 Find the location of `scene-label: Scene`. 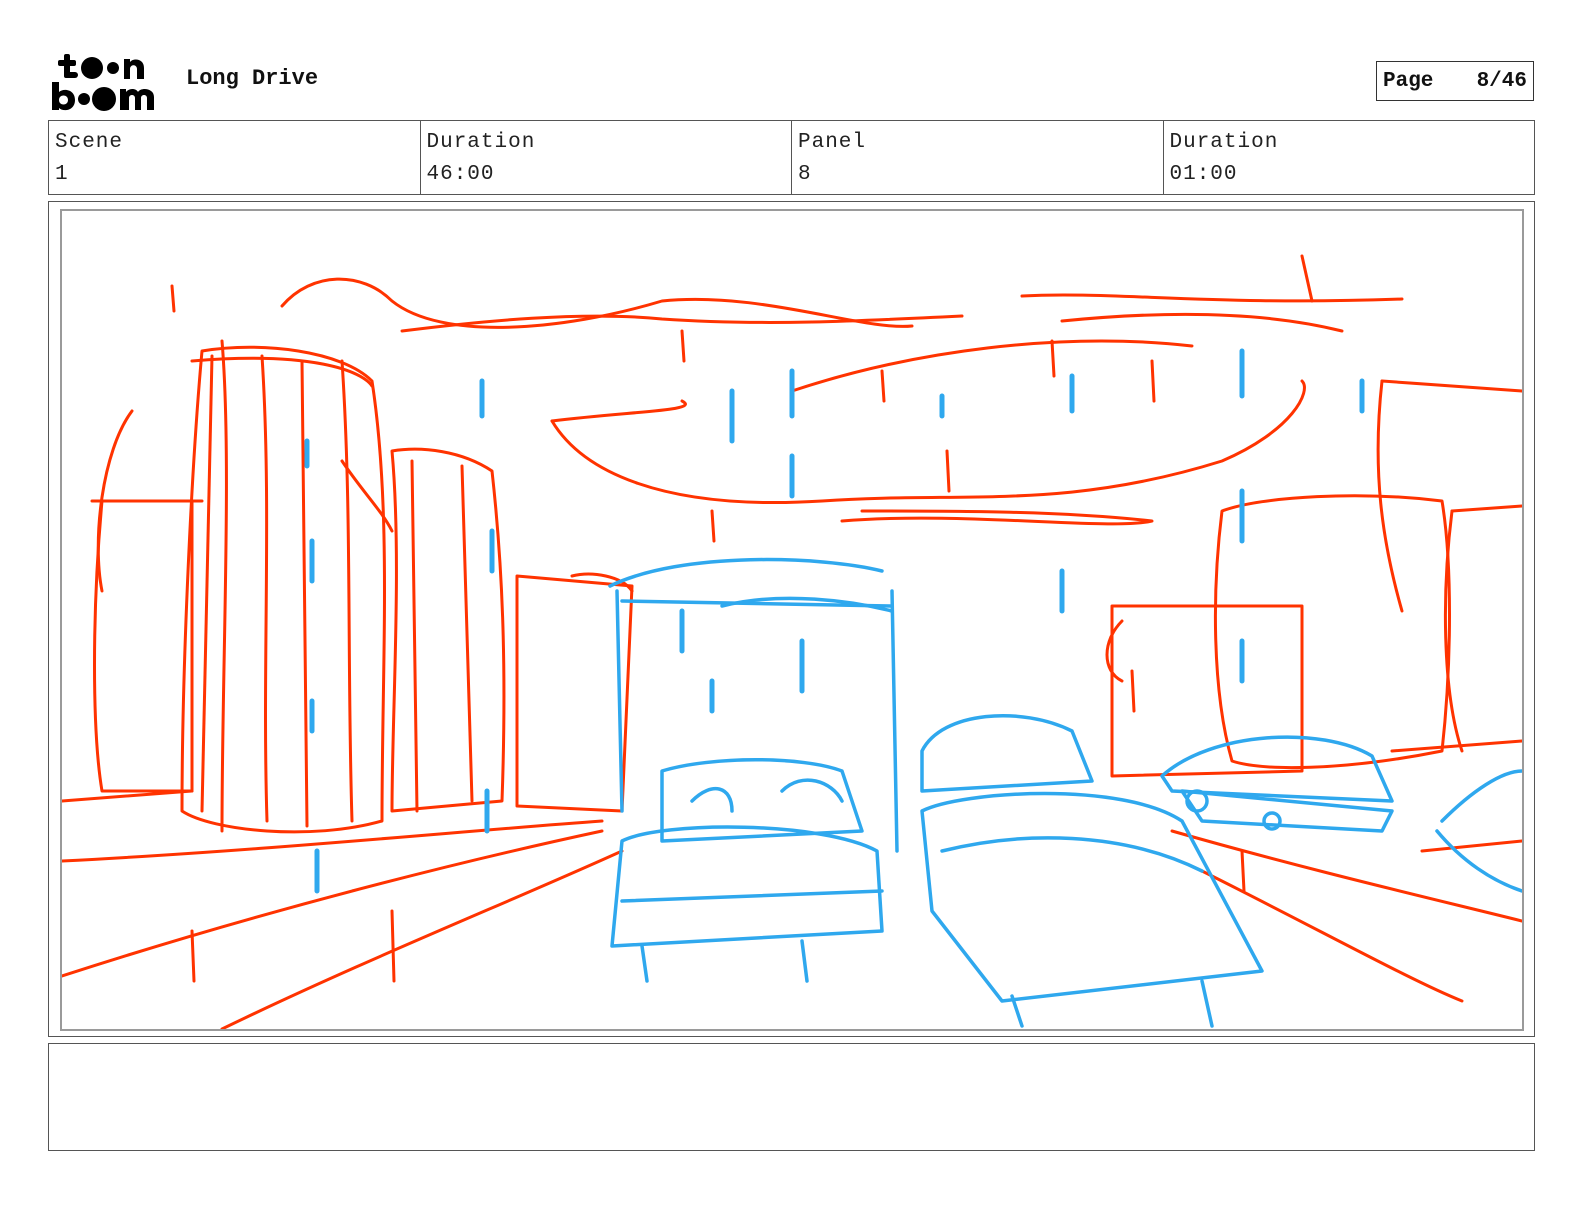

scene-label: Scene is located at coordinates (89, 142).